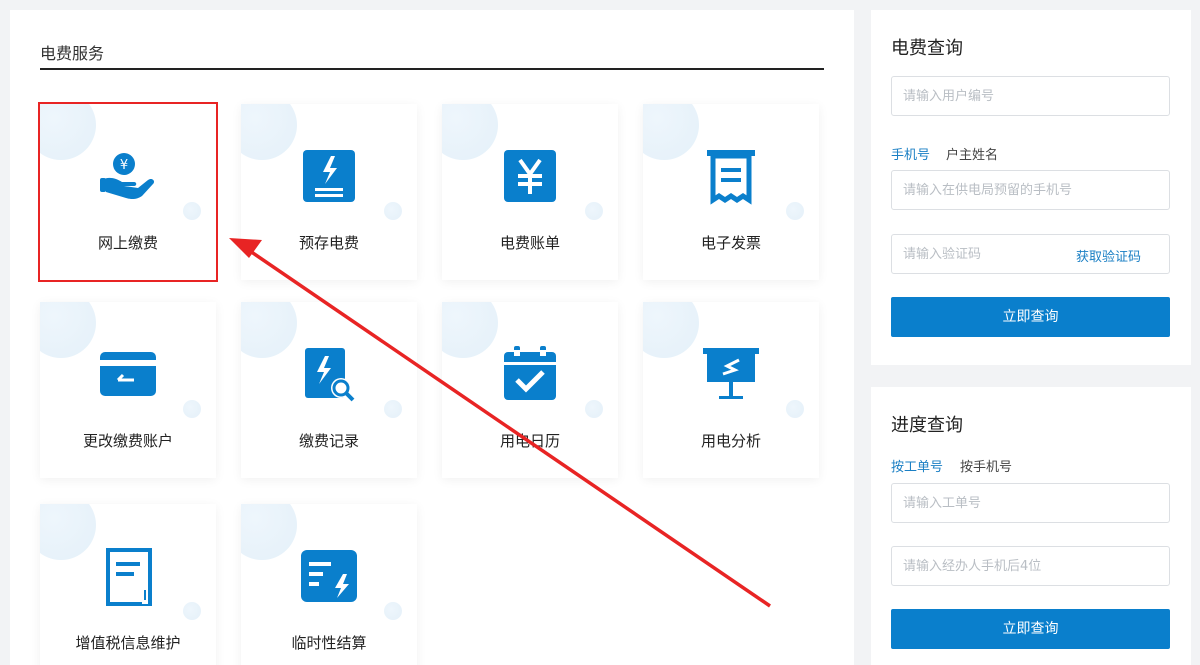 This screenshot has height=665, width=1200. What do you see at coordinates (128, 176) in the screenshot?
I see `hand-coin-icon: ¥` at bounding box center [128, 176].